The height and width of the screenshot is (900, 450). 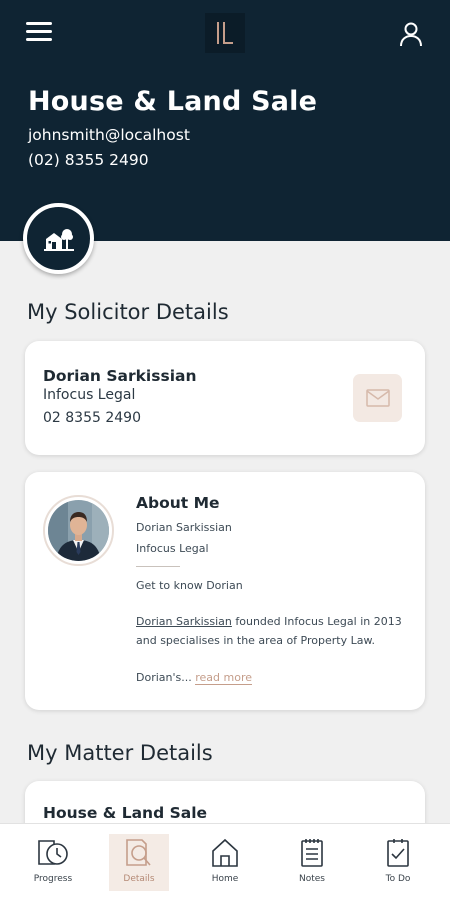 What do you see at coordinates (189, 585) in the screenshot?
I see `about-intro: Get to know Dorian` at bounding box center [189, 585].